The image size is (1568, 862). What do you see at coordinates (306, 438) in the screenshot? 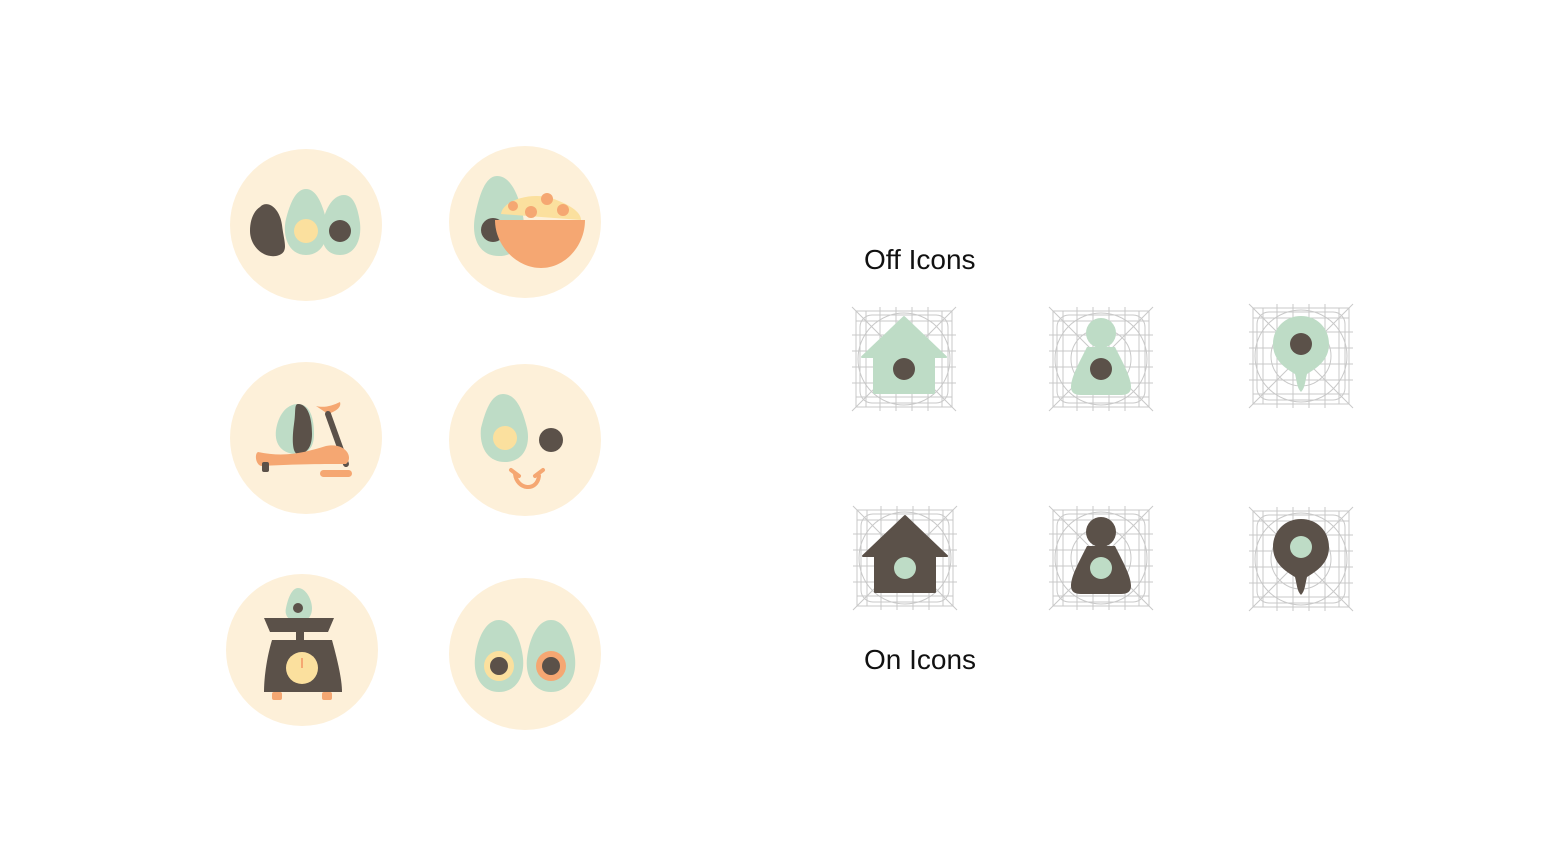
I see `avocado-exercise-bike-icon` at bounding box center [306, 438].